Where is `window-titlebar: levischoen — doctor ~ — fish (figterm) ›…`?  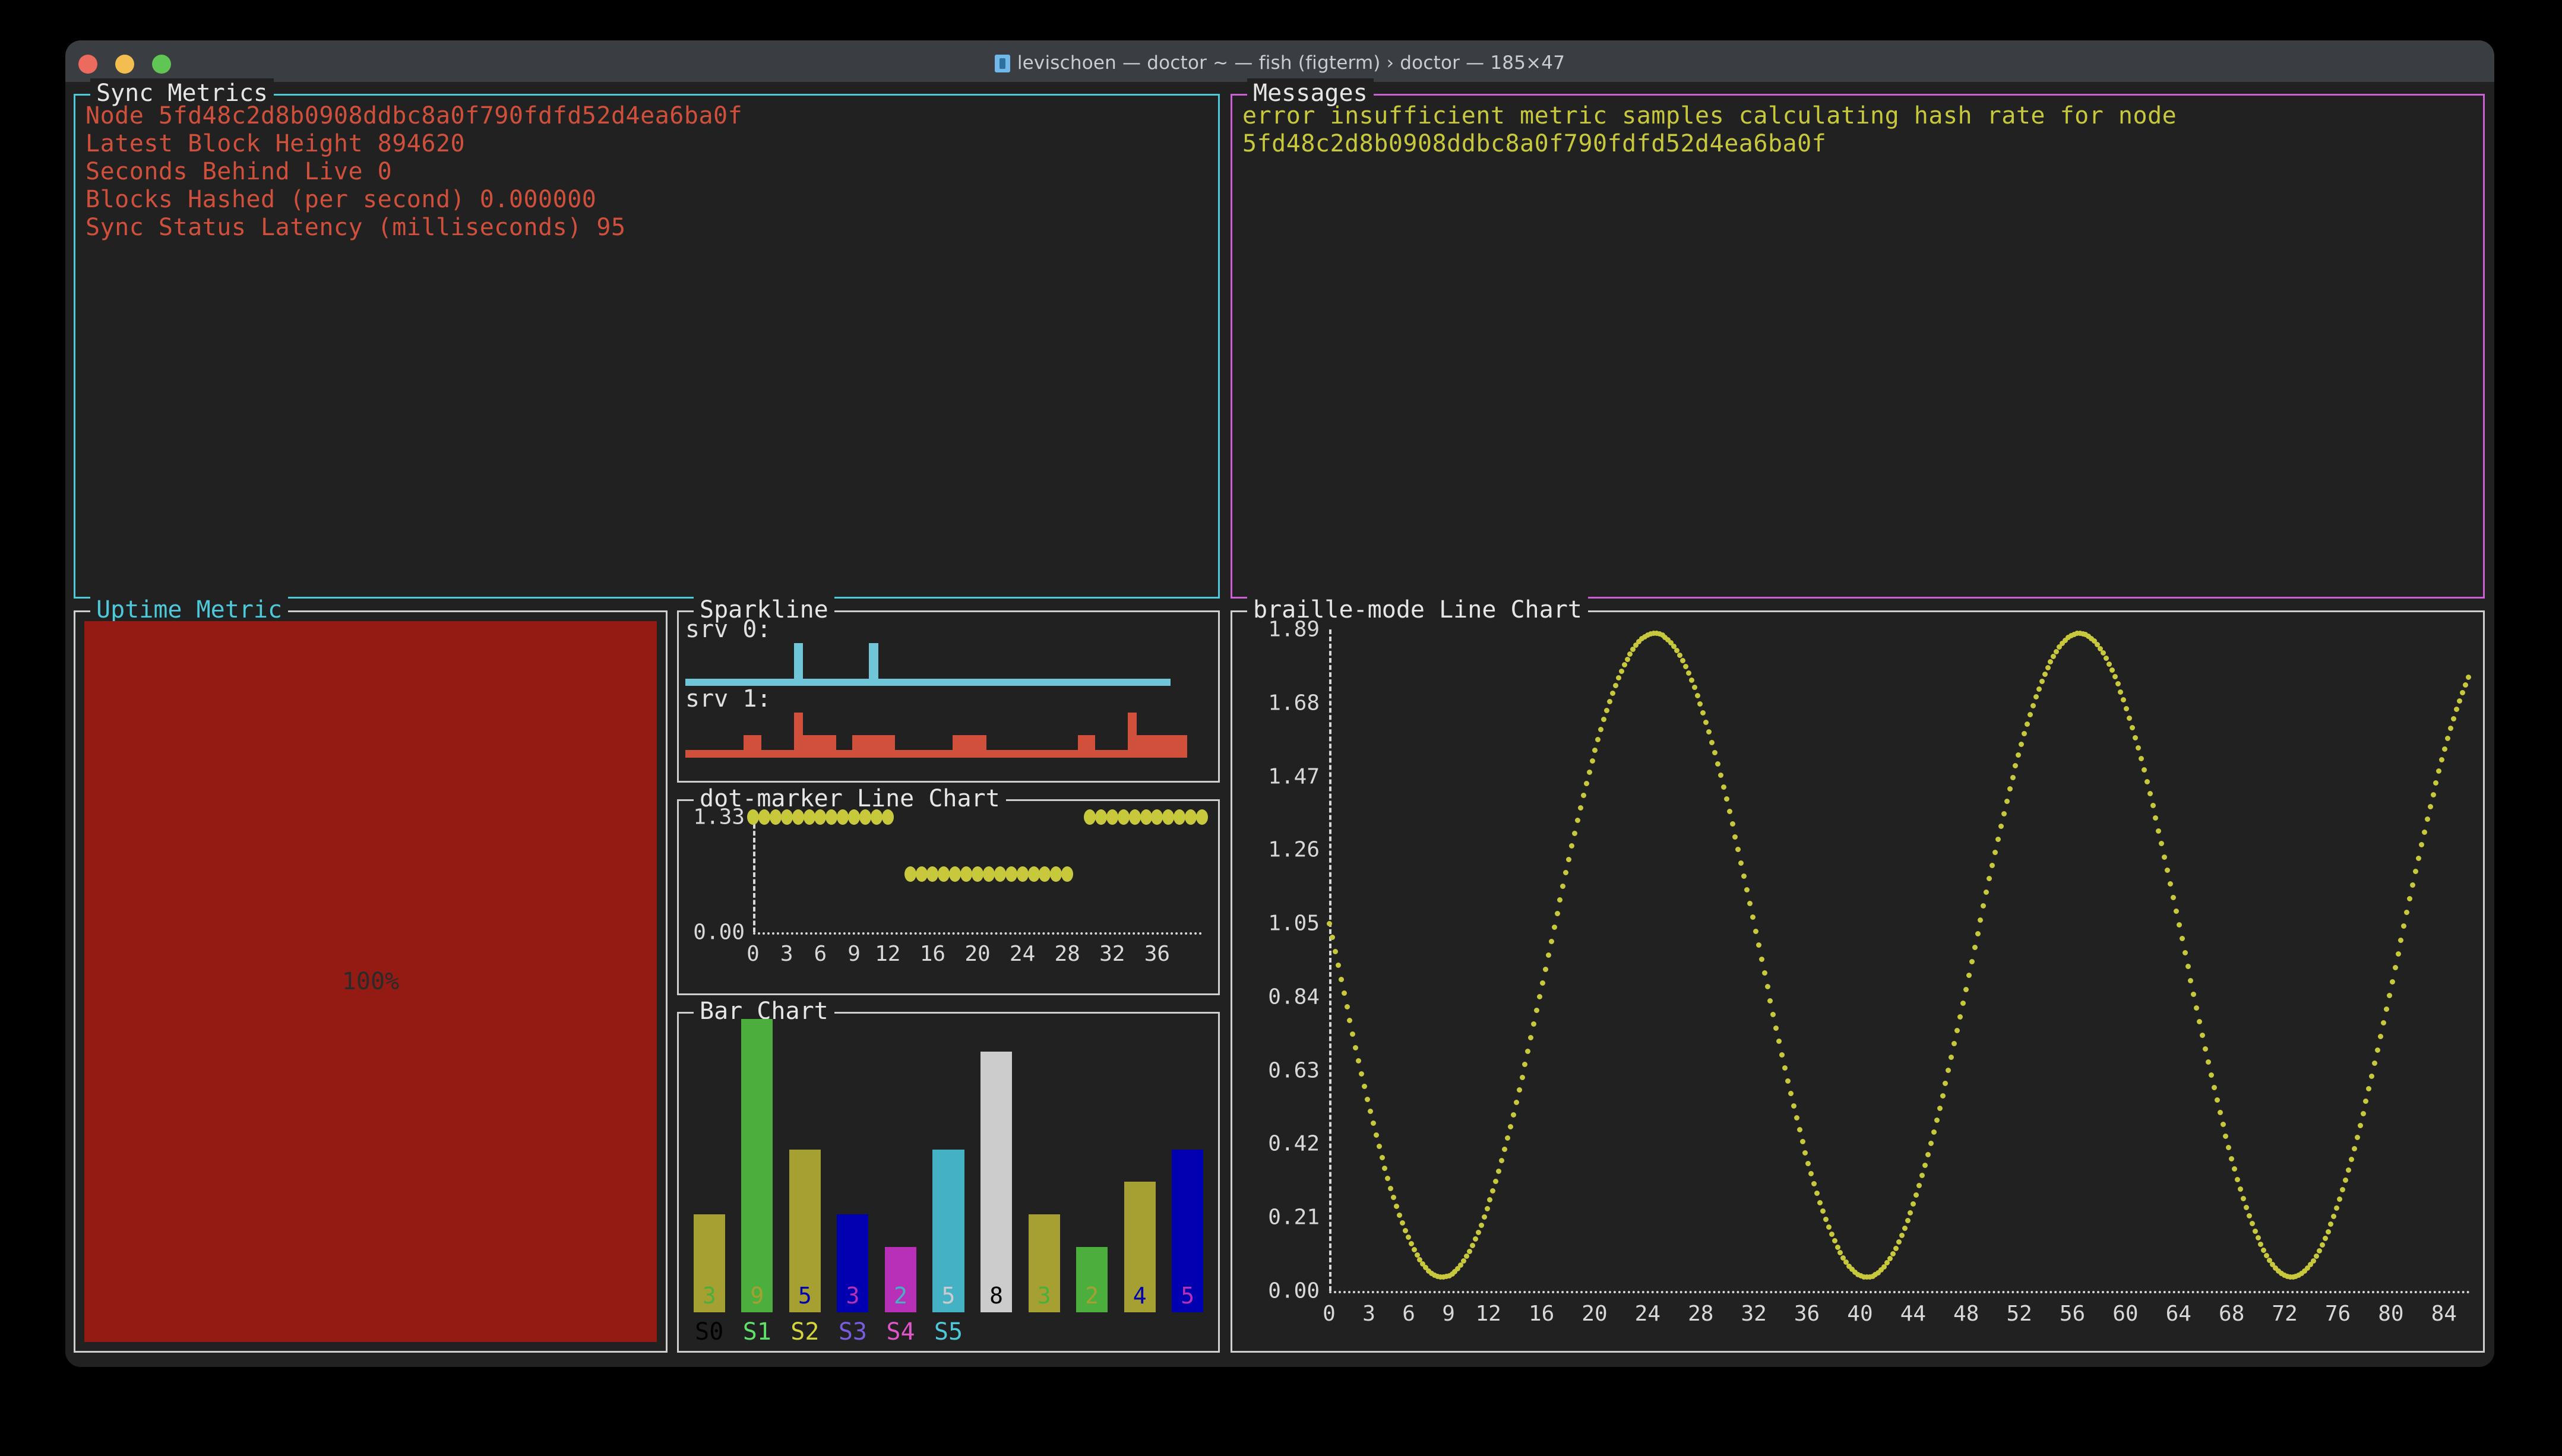
window-titlebar: levischoen — doctor ~ — fish (figterm) ›… is located at coordinates (1279, 61).